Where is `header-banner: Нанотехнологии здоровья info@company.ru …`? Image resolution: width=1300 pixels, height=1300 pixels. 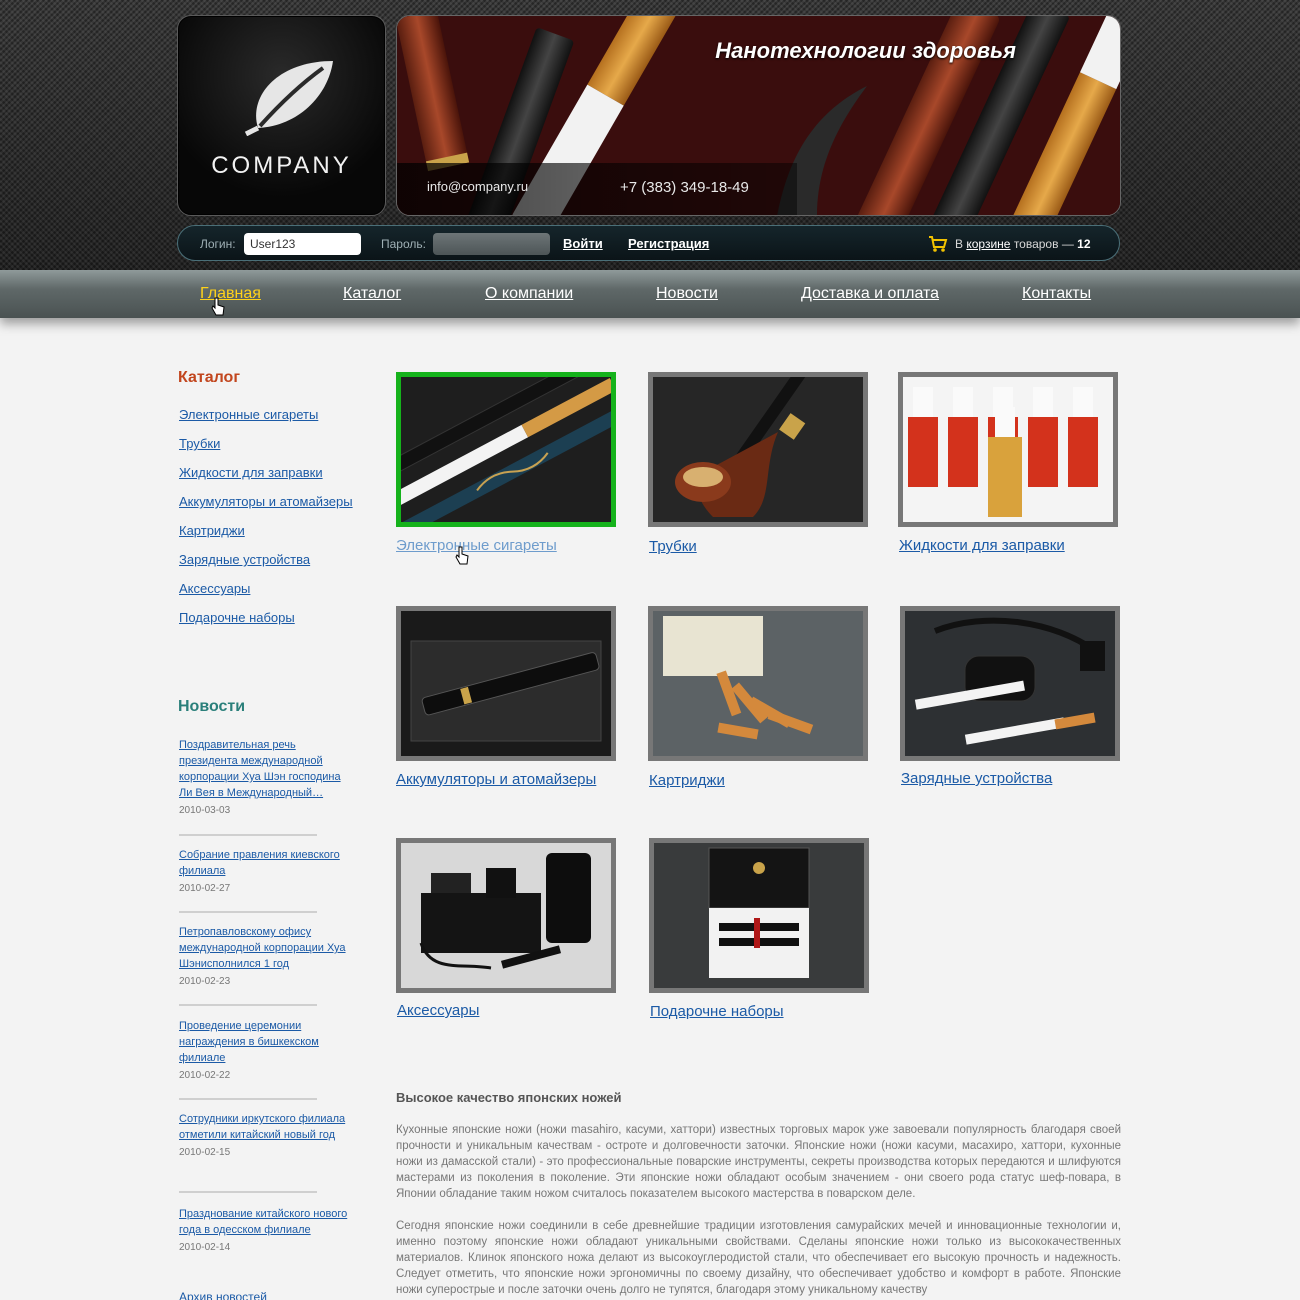
header-banner: Нанотехнологии здоровья info@company.ru … is located at coordinates (758, 115).